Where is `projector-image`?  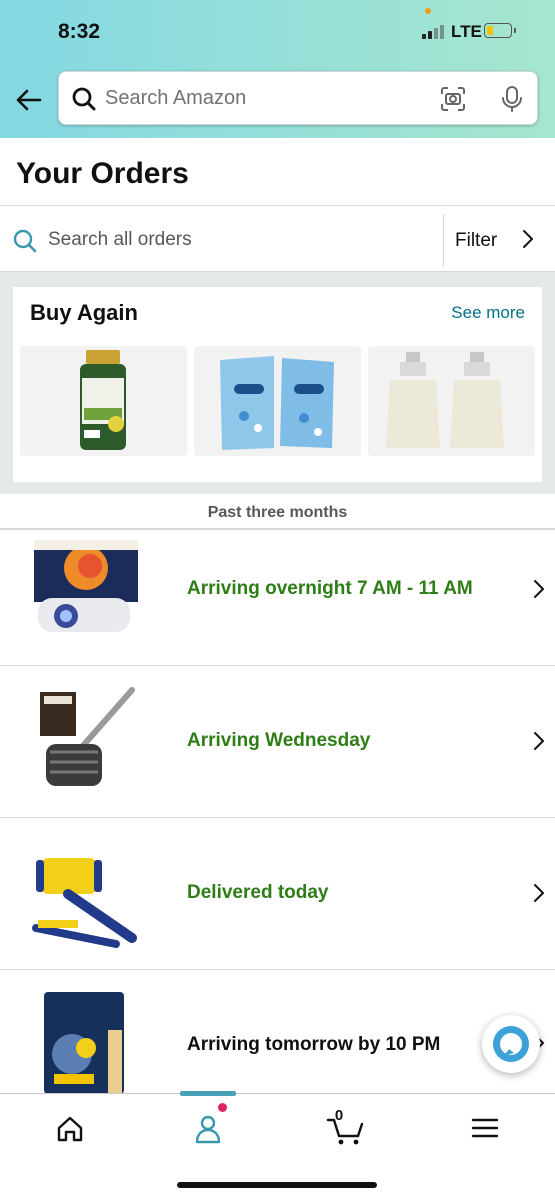 projector-image is located at coordinates (86, 586).